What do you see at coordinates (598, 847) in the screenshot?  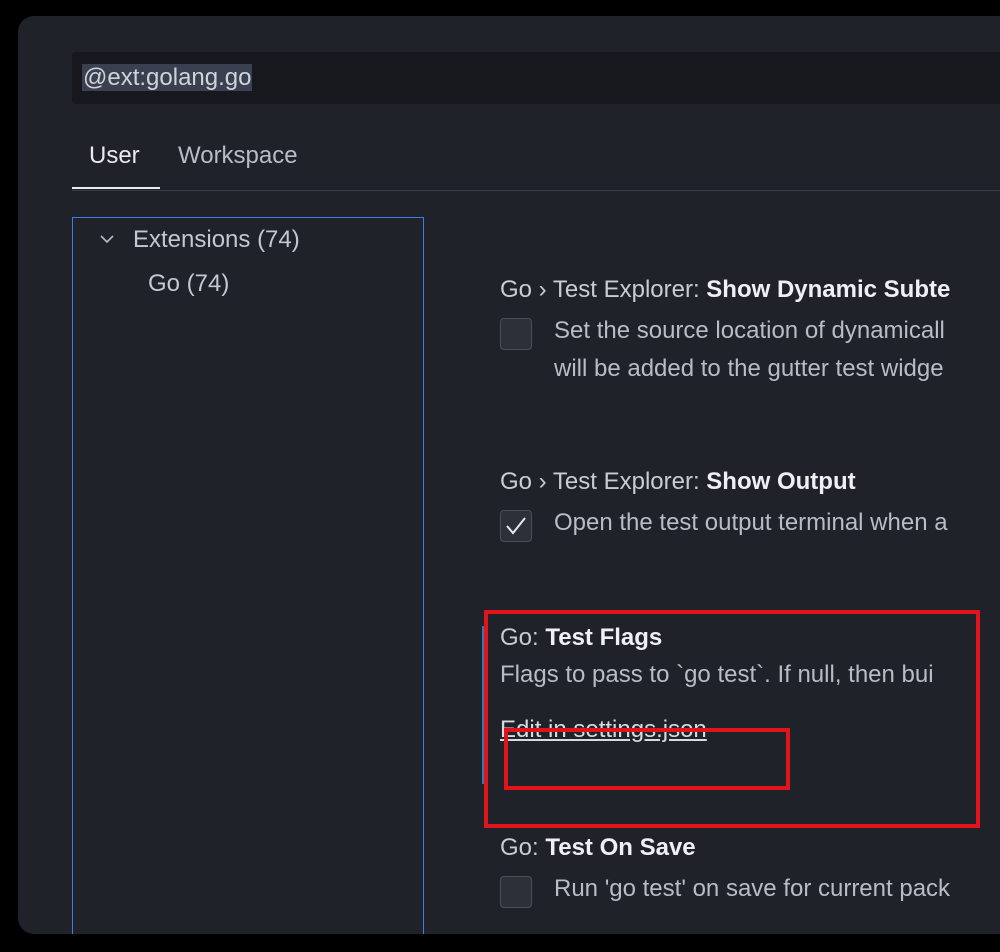 I see `setting-title: Go: Test On Save` at bounding box center [598, 847].